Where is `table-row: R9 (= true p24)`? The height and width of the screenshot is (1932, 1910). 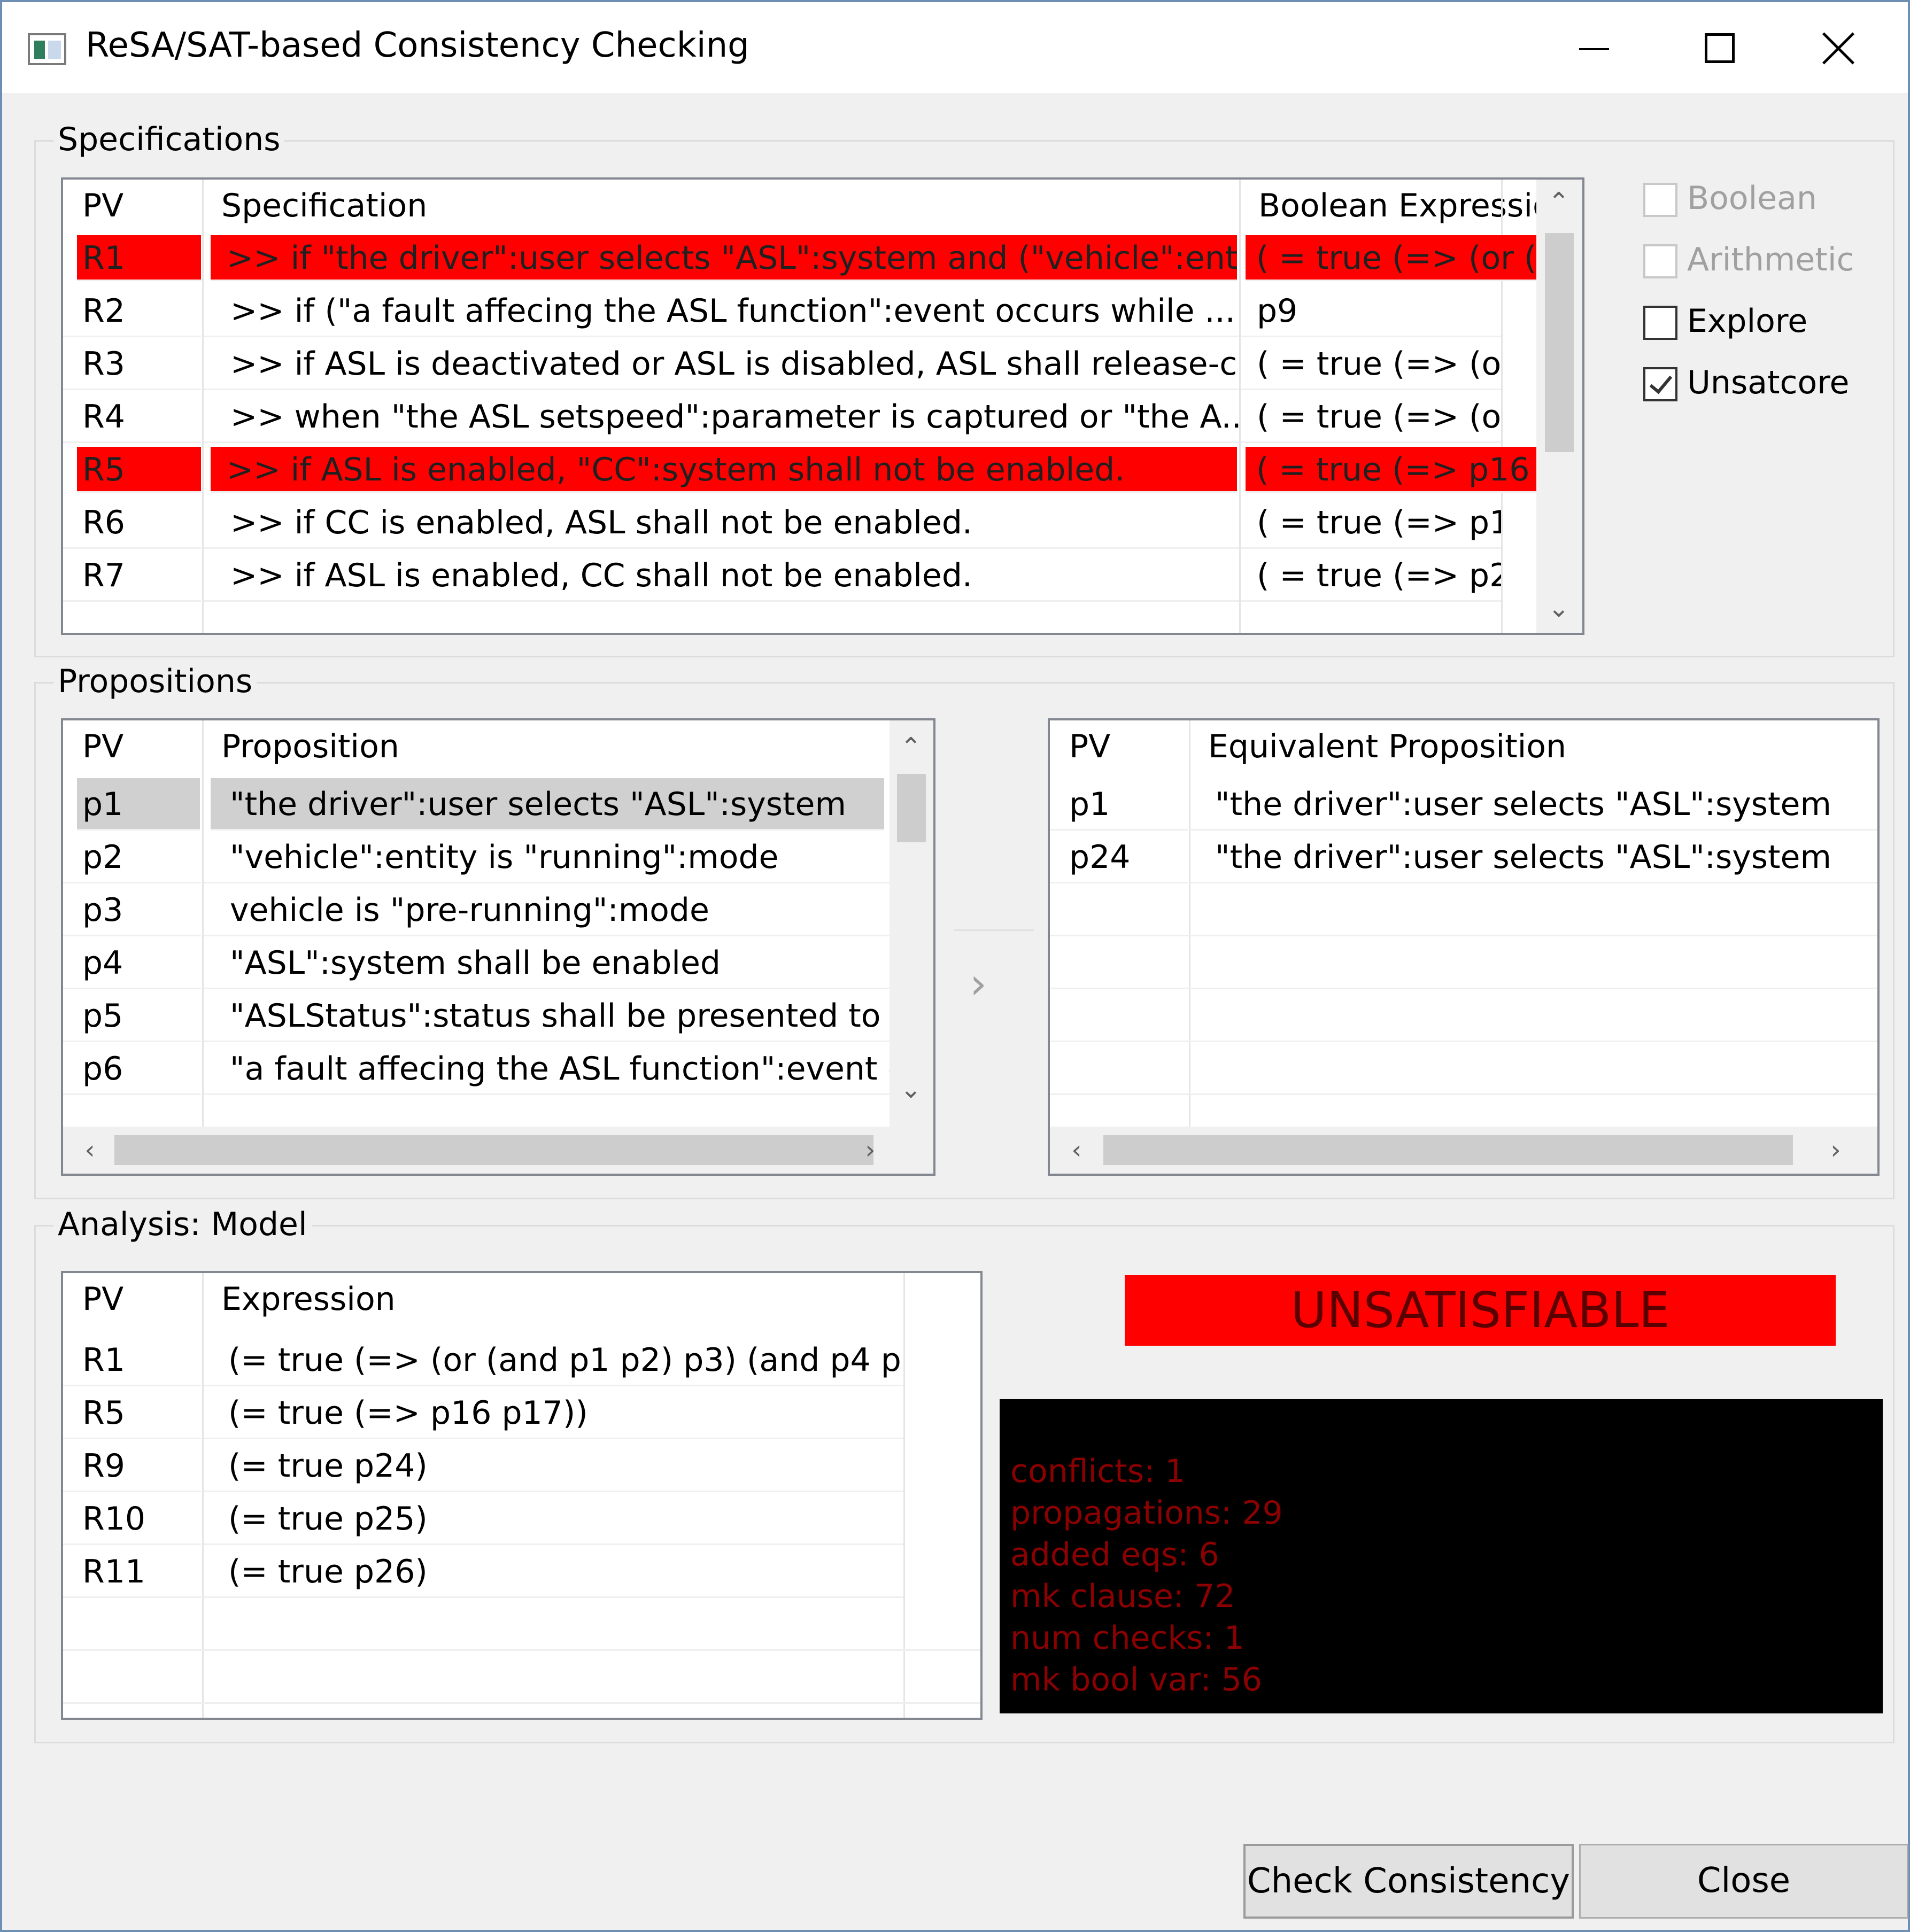
table-row: R9 (= true p24) is located at coordinates (521, 1466).